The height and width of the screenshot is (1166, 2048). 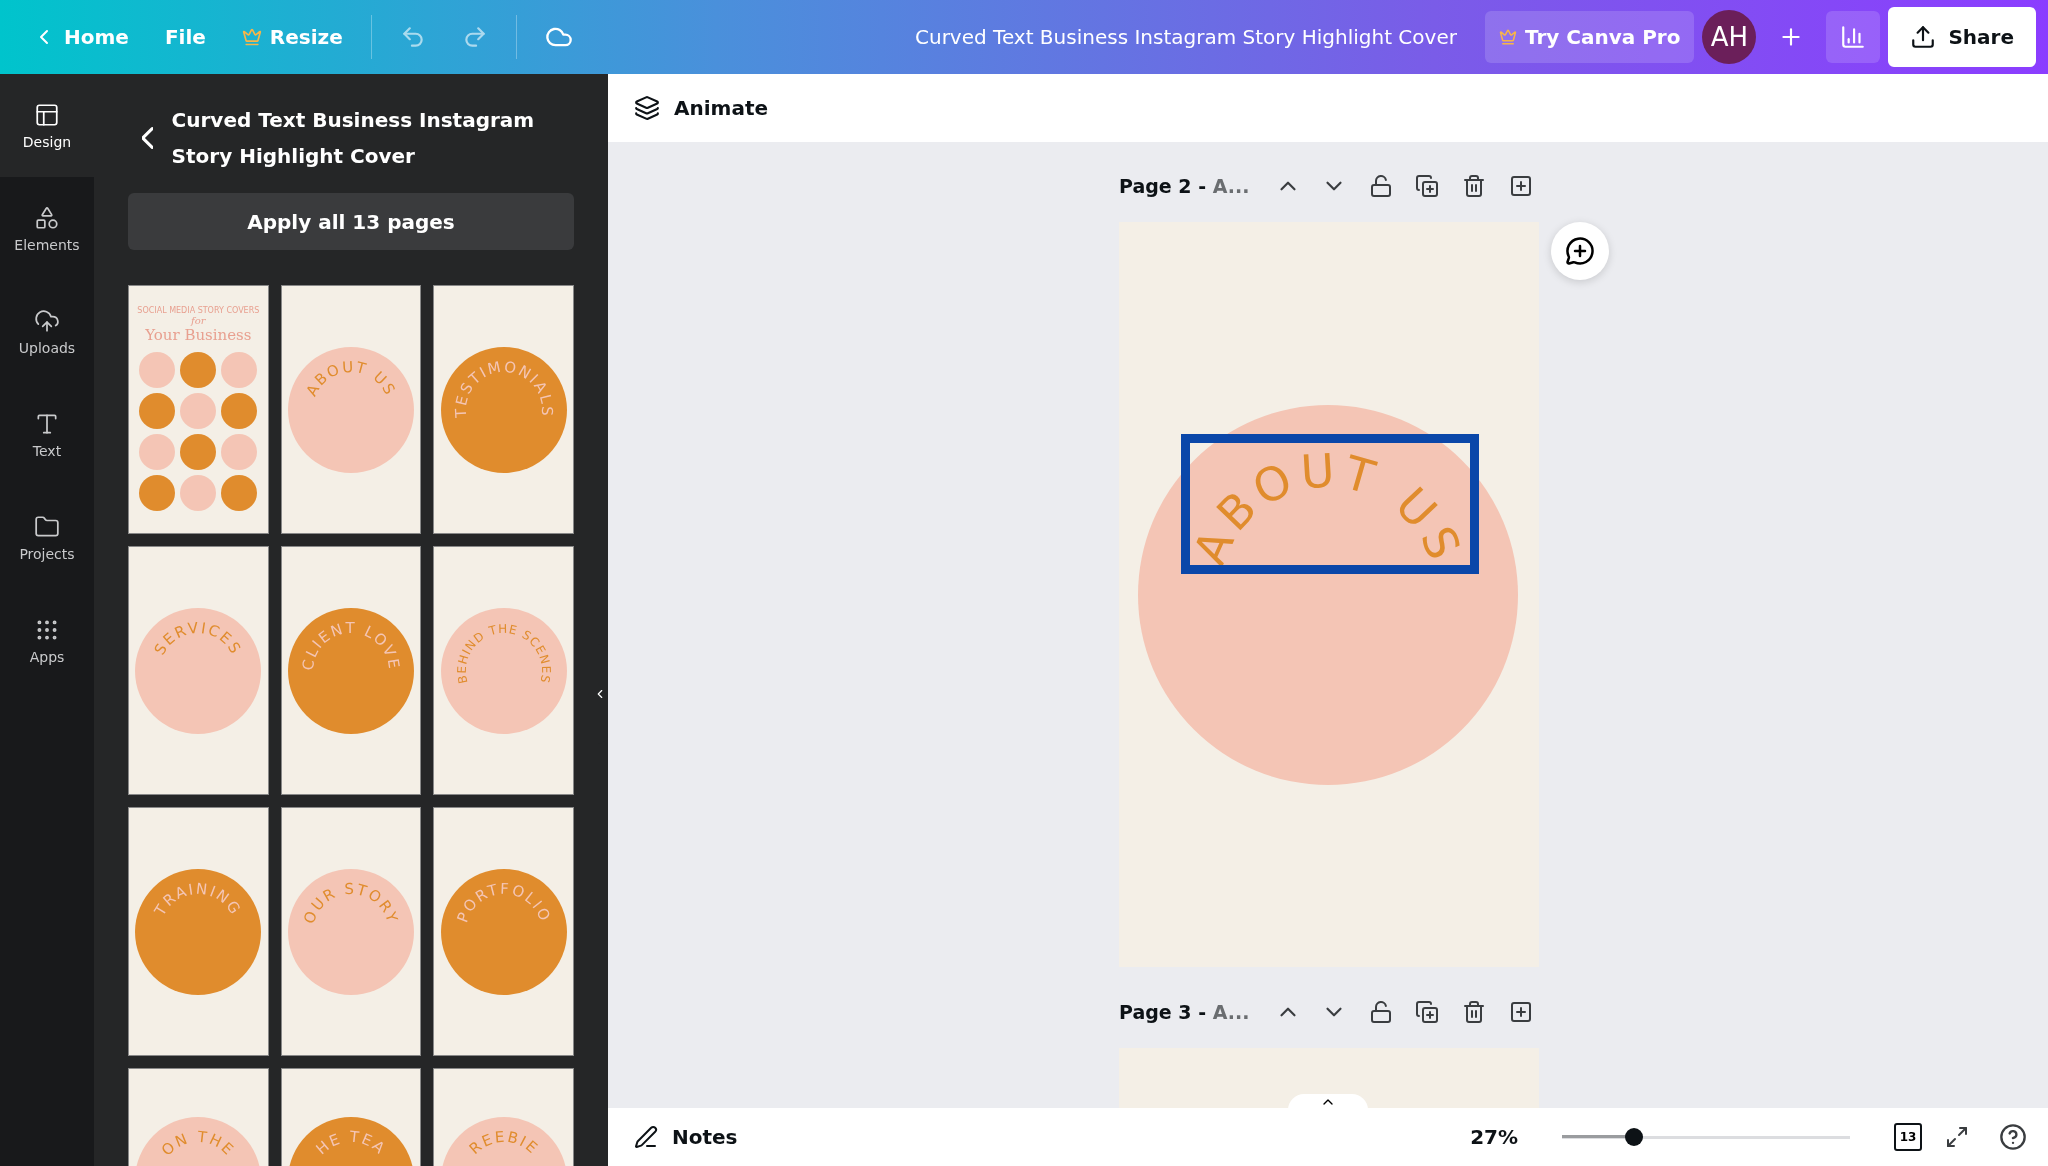 What do you see at coordinates (353, 138) in the screenshot?
I see `panel-title: Curved Text Business Instagram Story Highlight Cover` at bounding box center [353, 138].